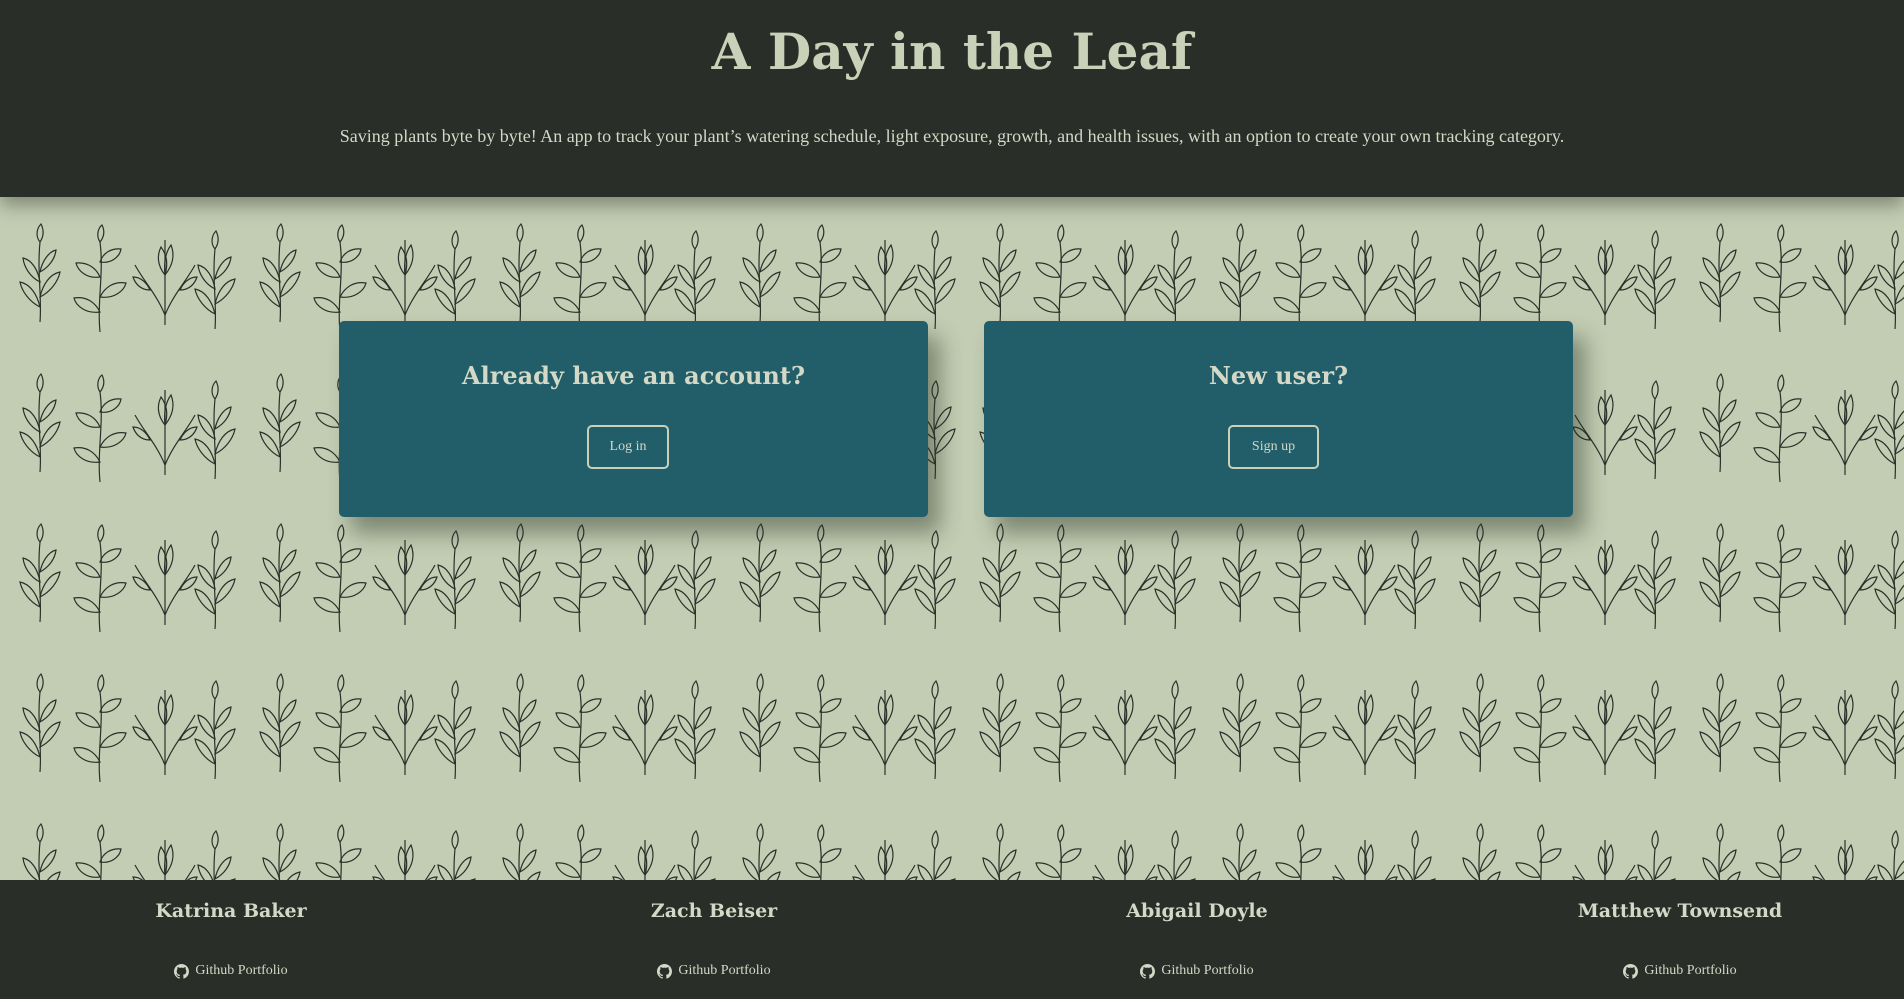  I want to click on login-heading: Already have an account?, so click(633, 375).